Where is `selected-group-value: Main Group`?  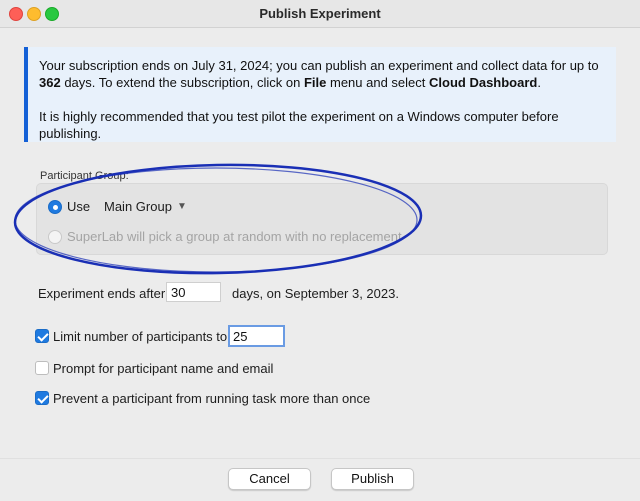 selected-group-value: Main Group is located at coordinates (138, 206).